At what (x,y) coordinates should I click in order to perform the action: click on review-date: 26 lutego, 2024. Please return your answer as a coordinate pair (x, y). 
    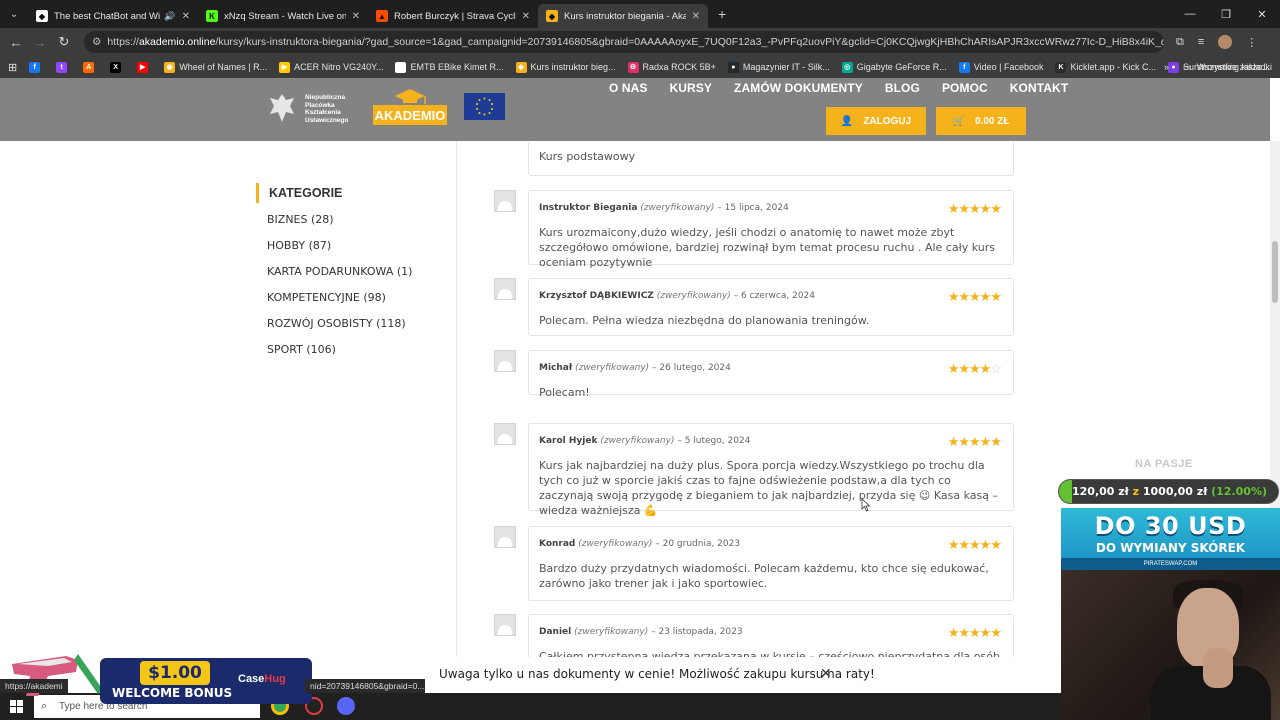
    Looking at the image, I should click on (695, 368).